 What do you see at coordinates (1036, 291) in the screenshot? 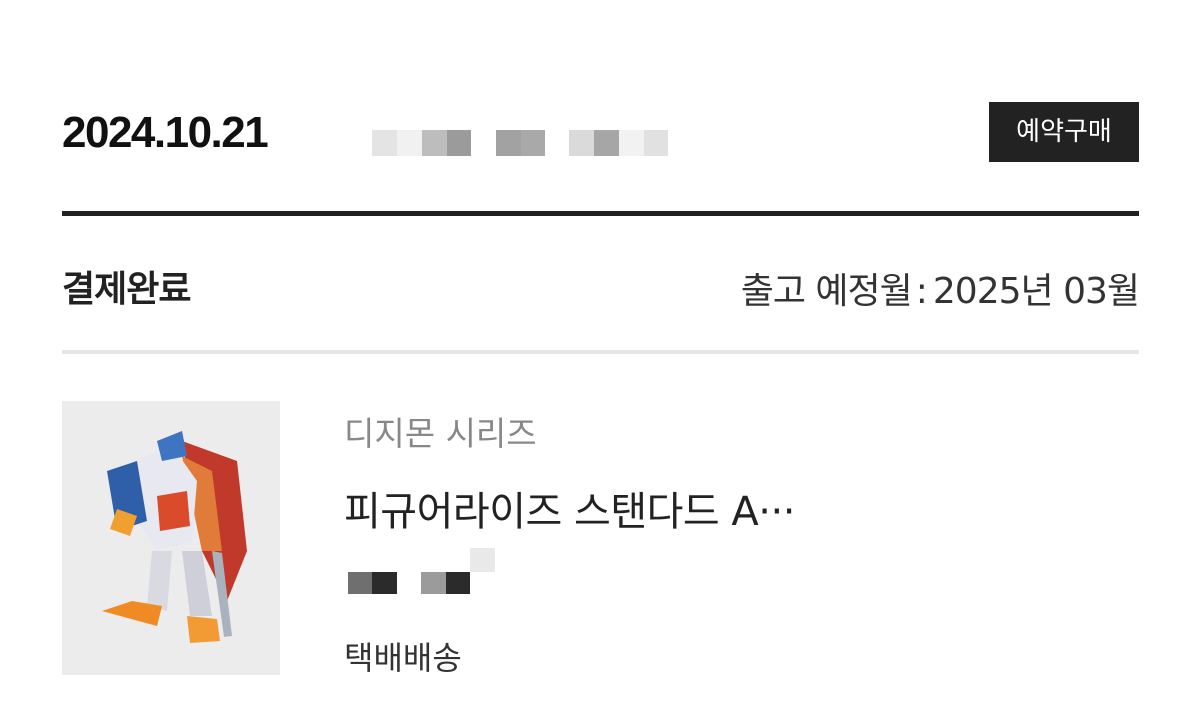
I see `ship-month-value: 2025년 03월` at bounding box center [1036, 291].